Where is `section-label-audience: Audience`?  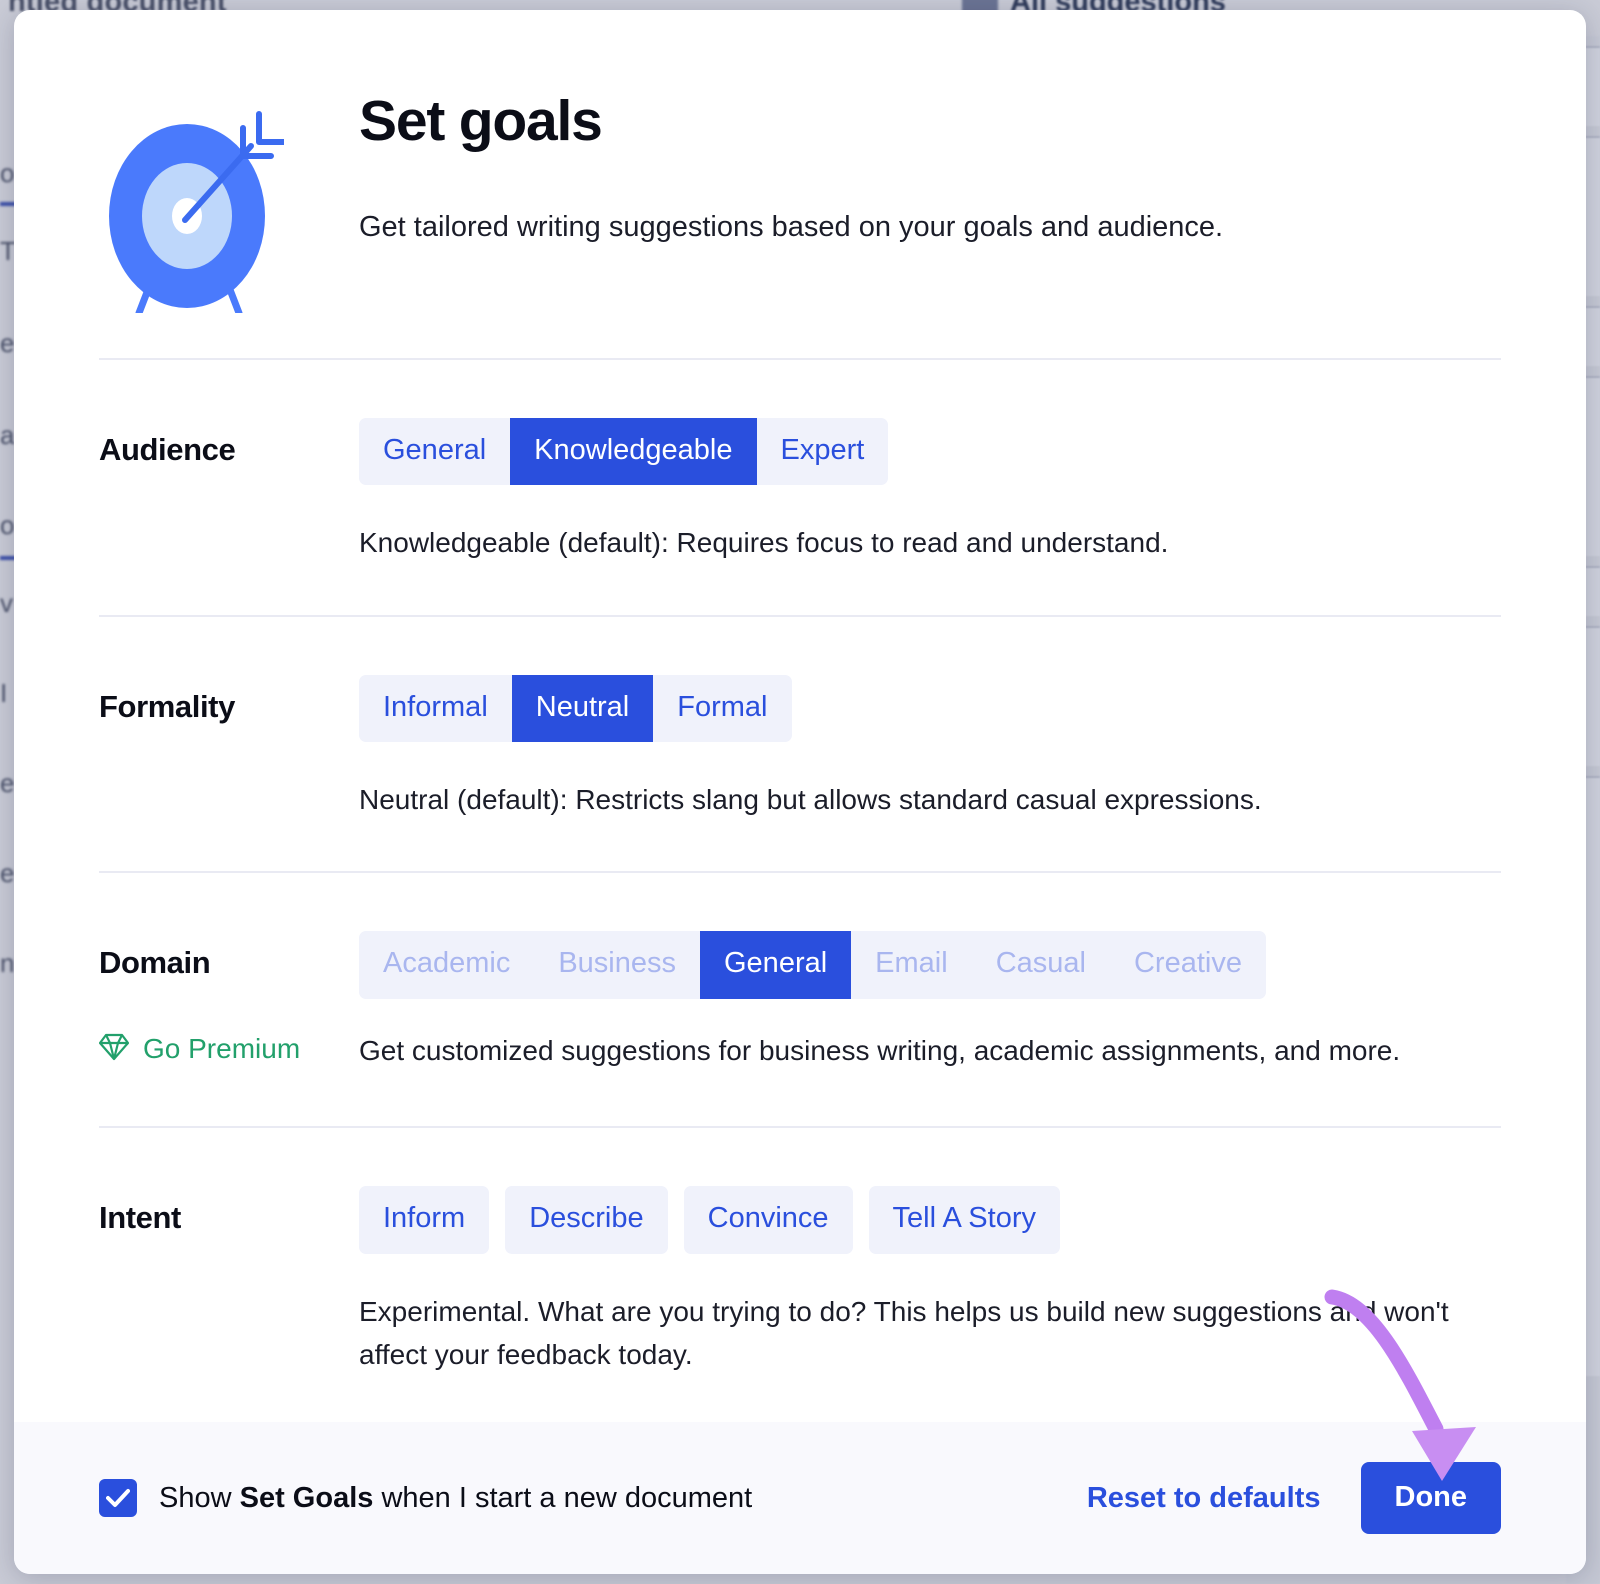
section-label-audience: Audience is located at coordinates (167, 449).